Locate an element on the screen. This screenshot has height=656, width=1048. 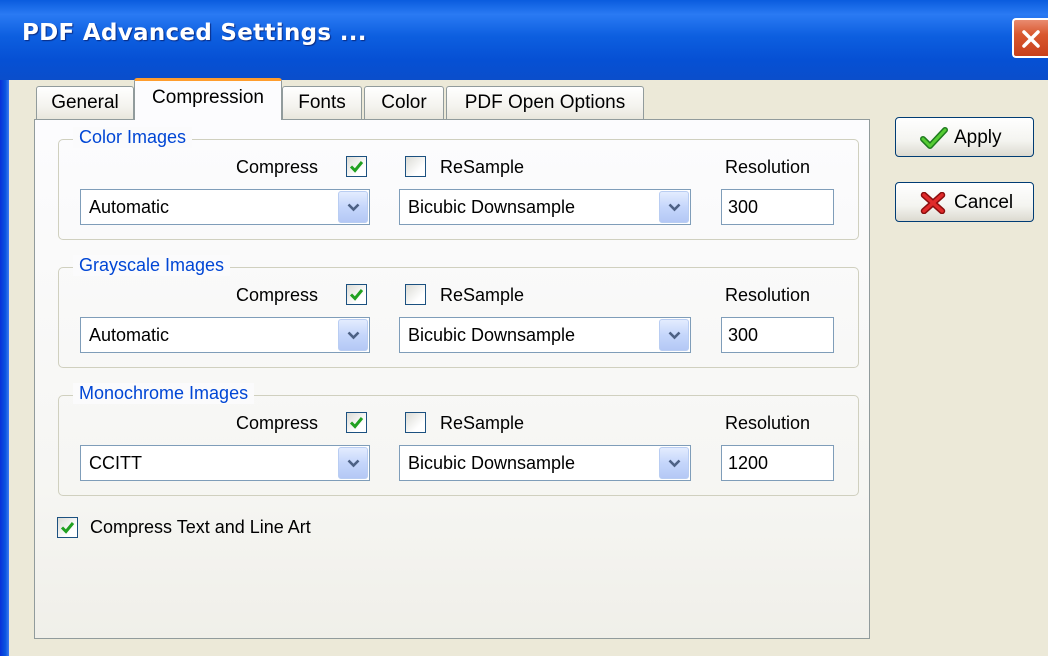
grayscale-resolution-input is located at coordinates (777, 335).